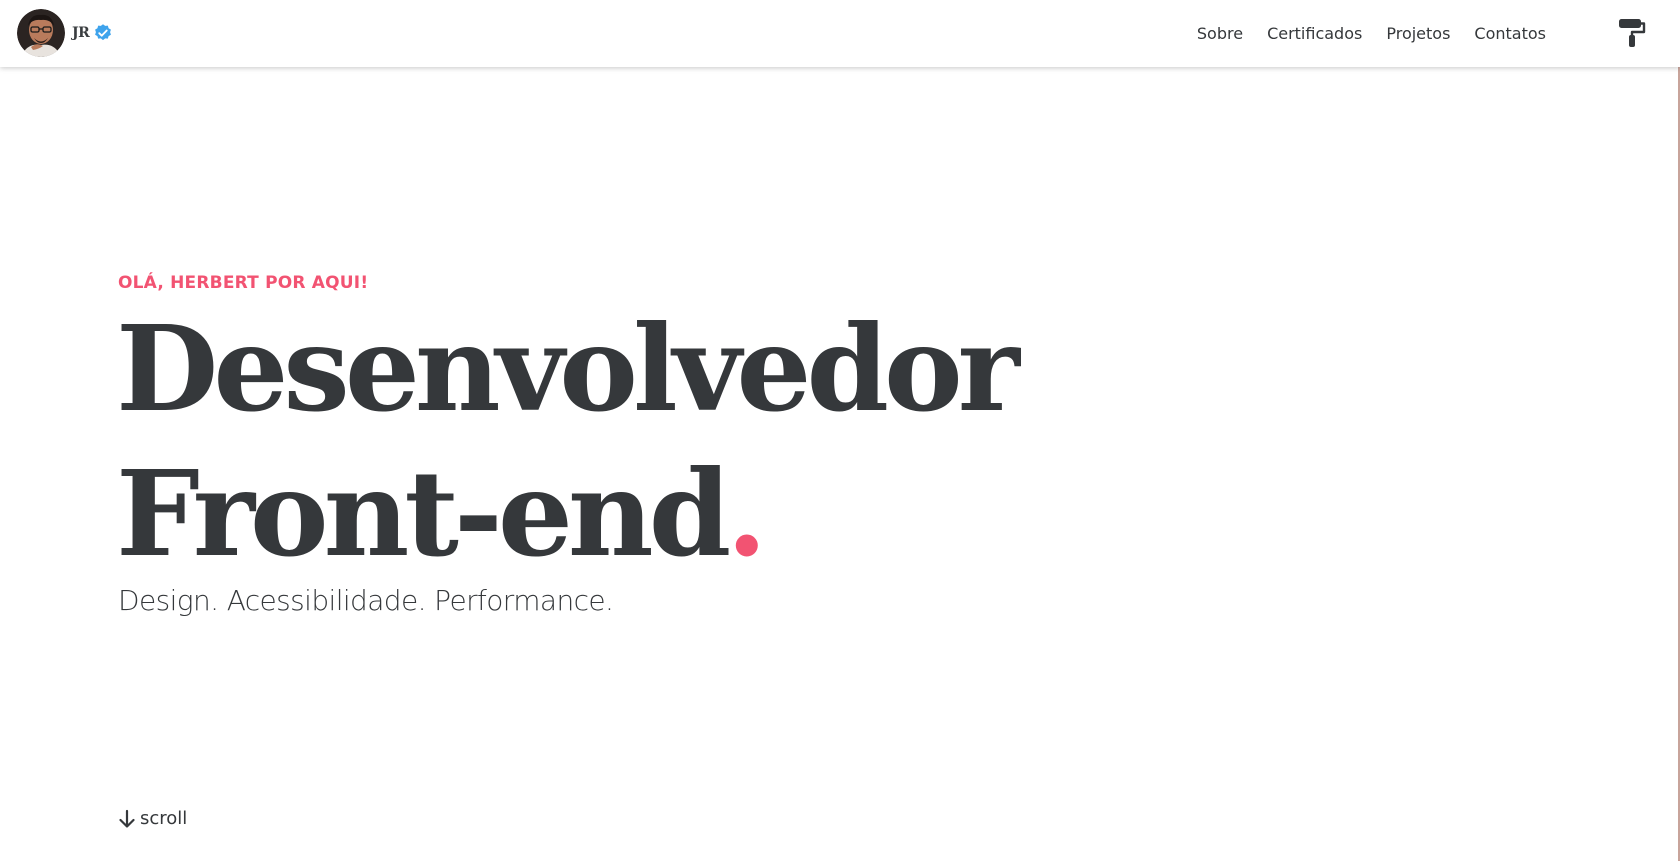 This screenshot has height=861, width=1680. I want to click on nav-link-sobre: Sobre, so click(1220, 33).